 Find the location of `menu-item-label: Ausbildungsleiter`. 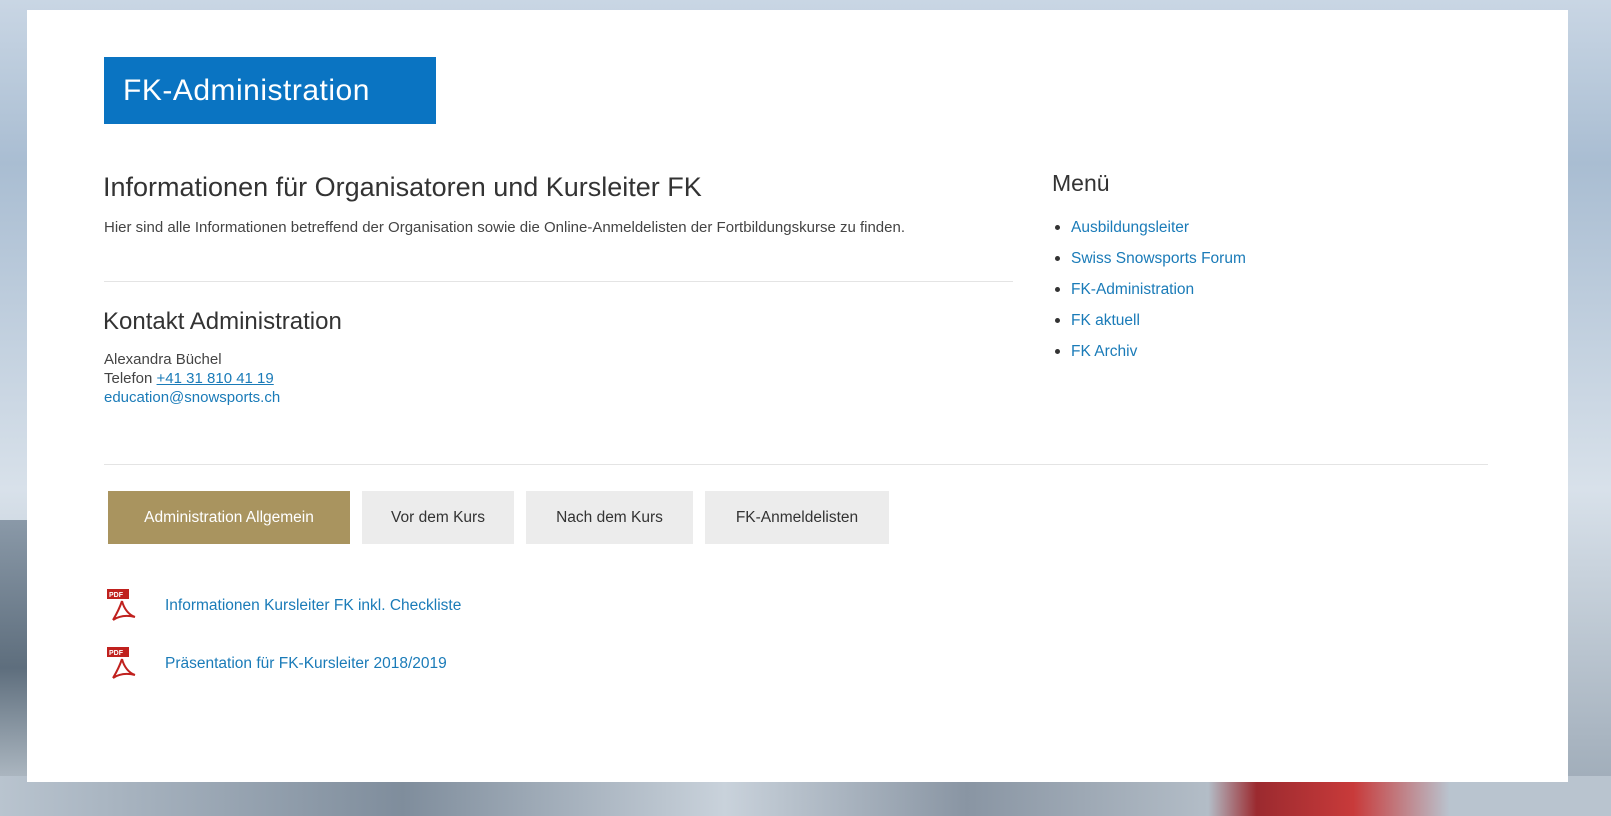

menu-item-label: Ausbildungsleiter is located at coordinates (1130, 227).